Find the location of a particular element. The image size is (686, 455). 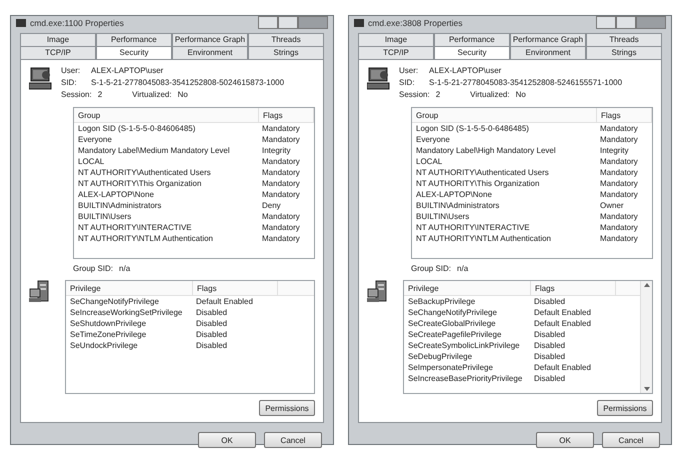

scrollbar is located at coordinates (646, 337).